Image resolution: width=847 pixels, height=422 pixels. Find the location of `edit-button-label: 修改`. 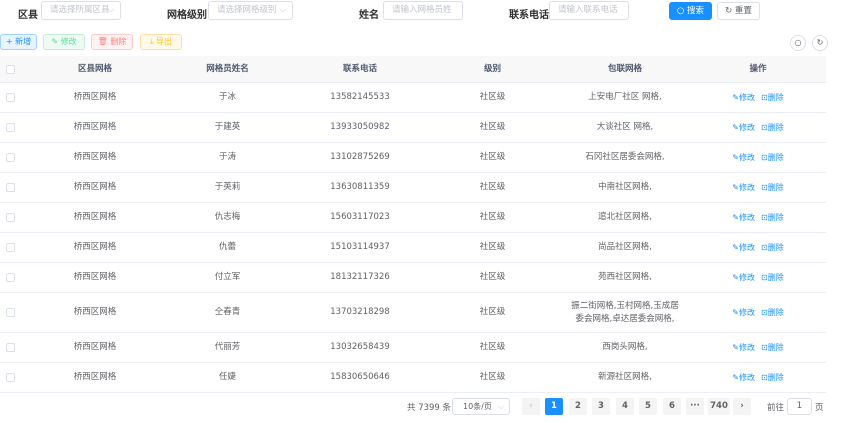

edit-button-label: 修改 is located at coordinates (68, 41).